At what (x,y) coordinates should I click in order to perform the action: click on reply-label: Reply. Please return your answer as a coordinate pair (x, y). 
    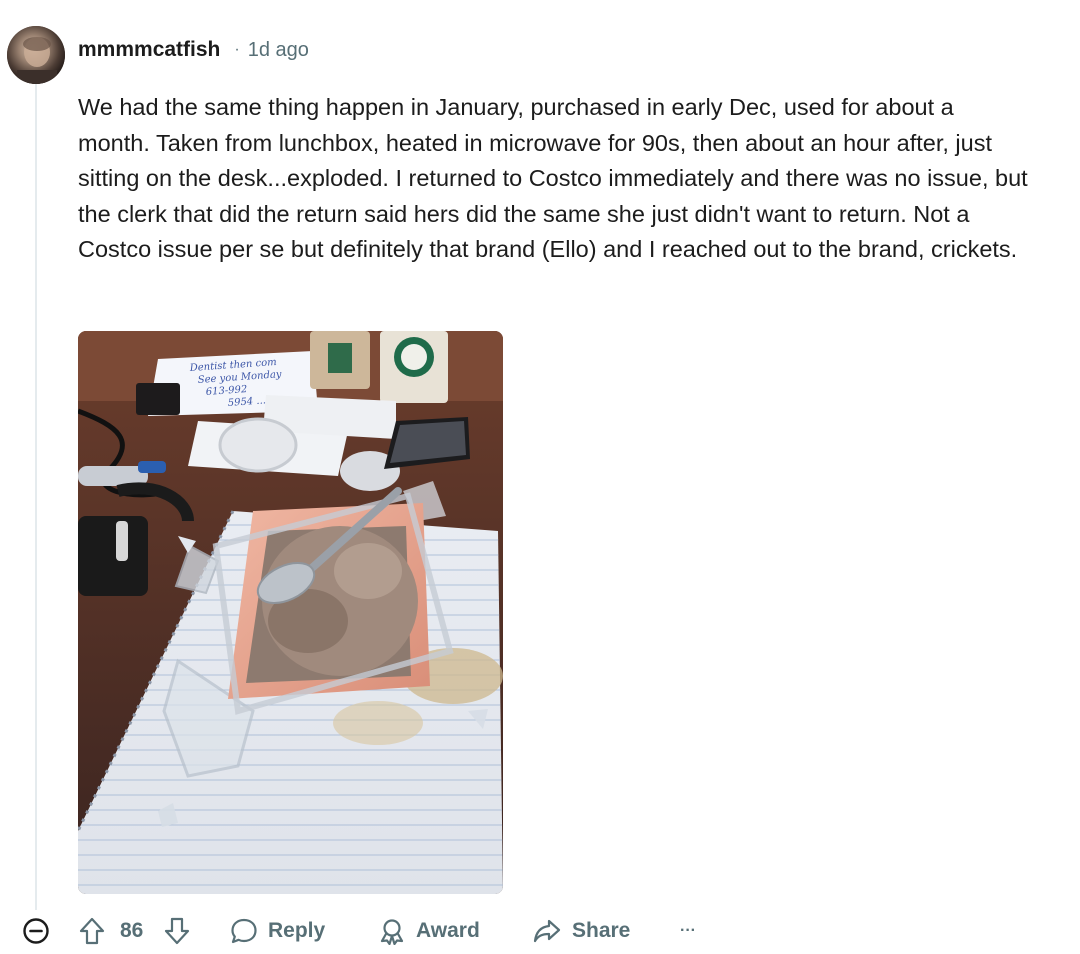
    Looking at the image, I should click on (297, 930).